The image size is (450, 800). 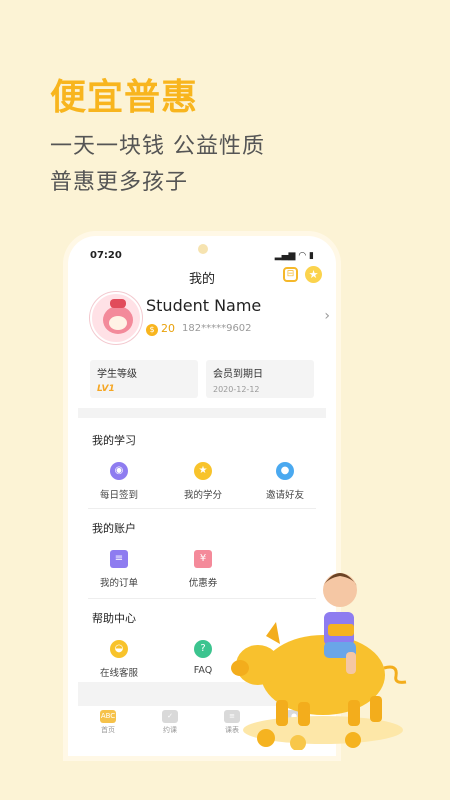 I want to click on student-level-card: 学生等级 LV1, so click(x=144, y=379).